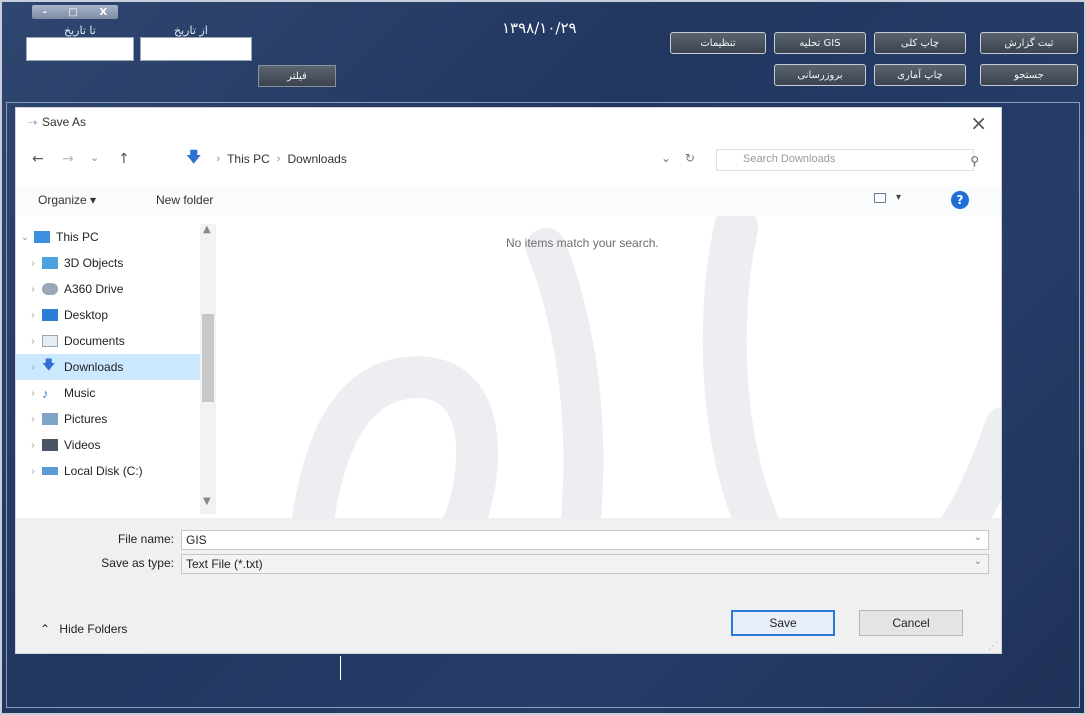 The height and width of the screenshot is (715, 1086). What do you see at coordinates (103, 471) in the screenshot?
I see `tree-item-label: Local Disk (C:)` at bounding box center [103, 471].